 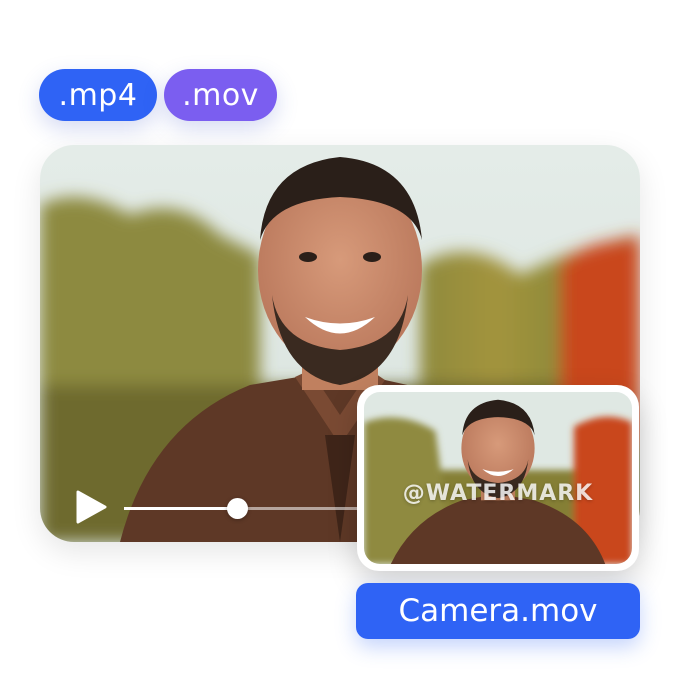 I want to click on format-badge-mov: .mov, so click(x=220, y=95).